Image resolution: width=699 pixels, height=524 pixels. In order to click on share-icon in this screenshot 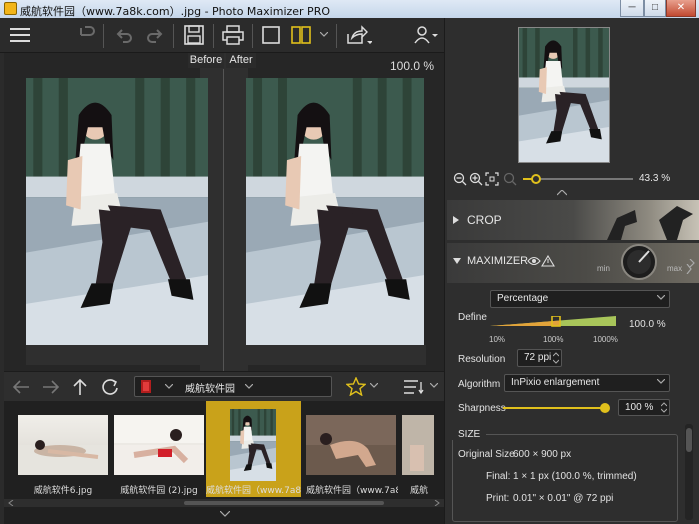, I will do `click(359, 35)`.